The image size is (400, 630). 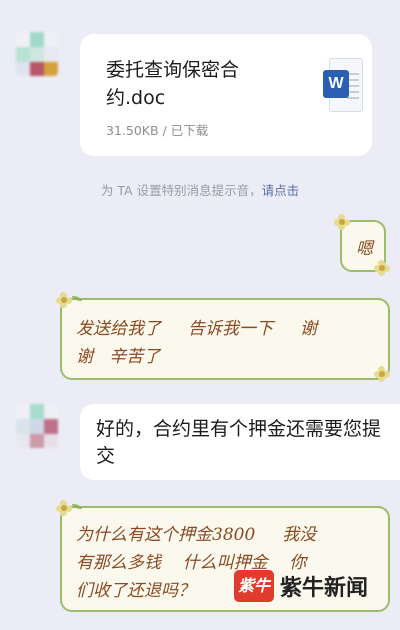 I want to click on news-watermark: 紫牛 紫牛新闻, so click(x=301, y=586).